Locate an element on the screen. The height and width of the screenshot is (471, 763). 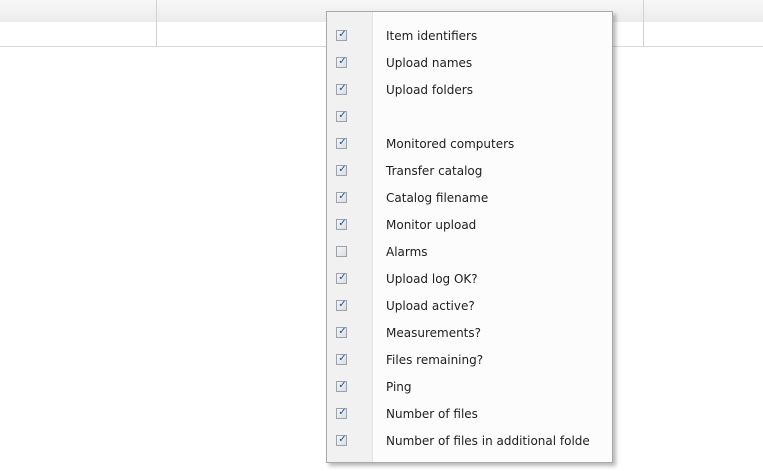
menu-item: ✓ Upload folders is located at coordinates (469, 90).